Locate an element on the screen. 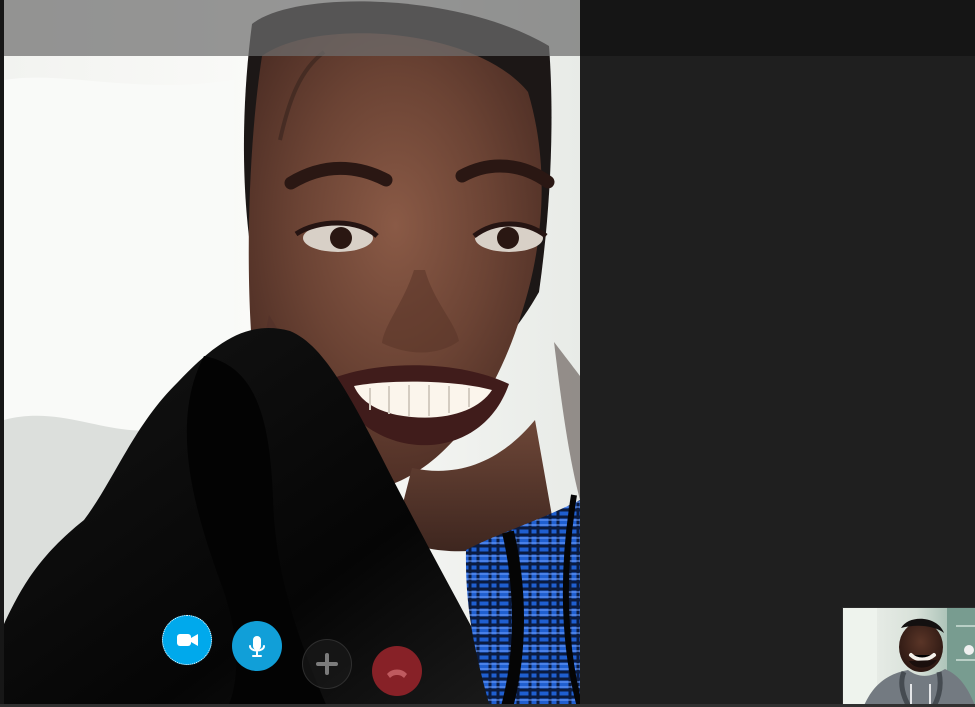 The image size is (975, 707). plus-icon is located at coordinates (327, 664).